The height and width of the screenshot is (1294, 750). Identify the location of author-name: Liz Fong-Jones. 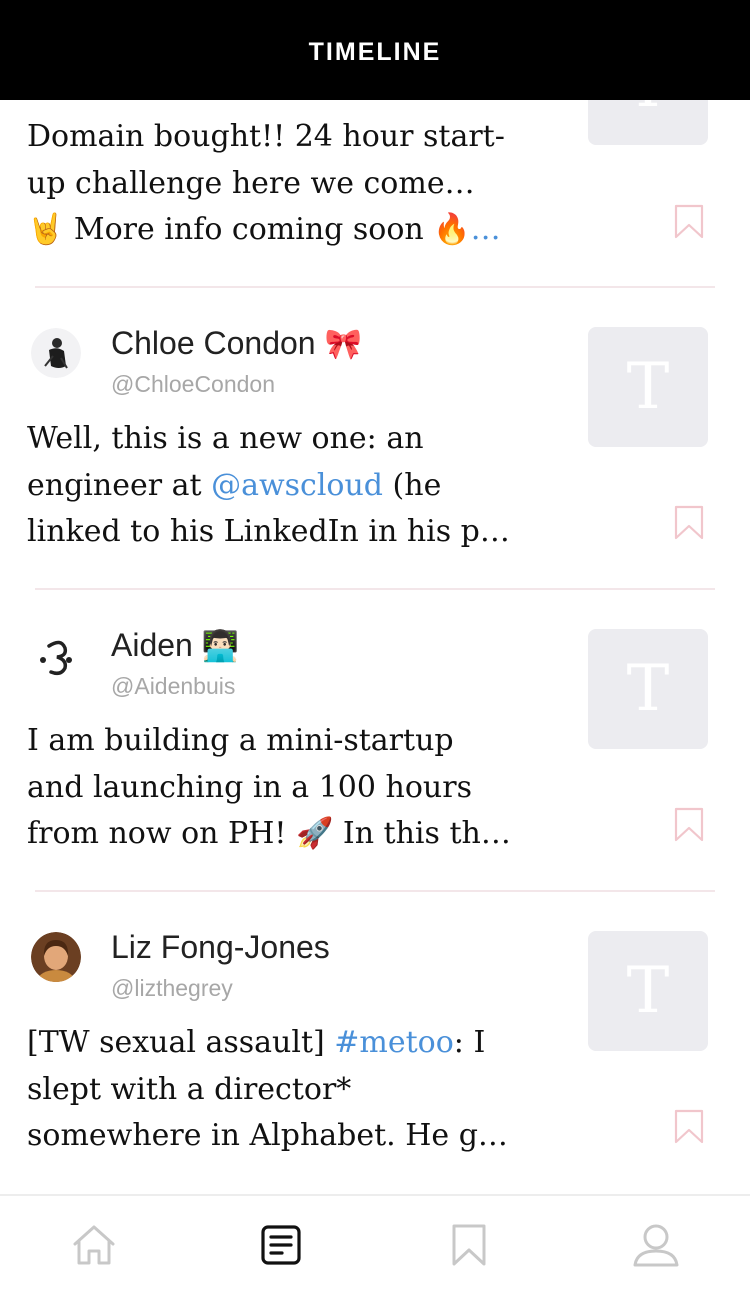
(220, 947).